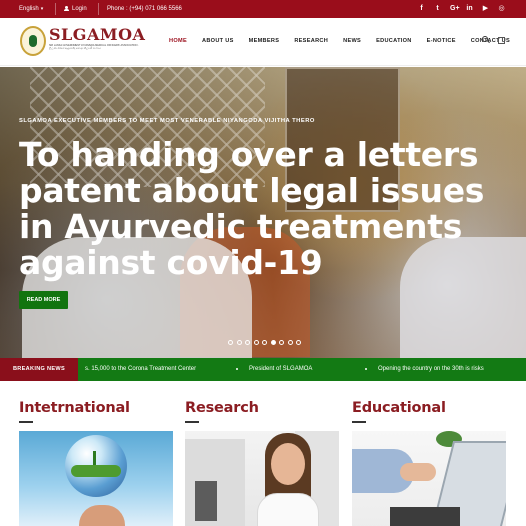 This screenshot has width=526, height=526. I want to click on brand-name: SLGAMOA, so click(97, 34).